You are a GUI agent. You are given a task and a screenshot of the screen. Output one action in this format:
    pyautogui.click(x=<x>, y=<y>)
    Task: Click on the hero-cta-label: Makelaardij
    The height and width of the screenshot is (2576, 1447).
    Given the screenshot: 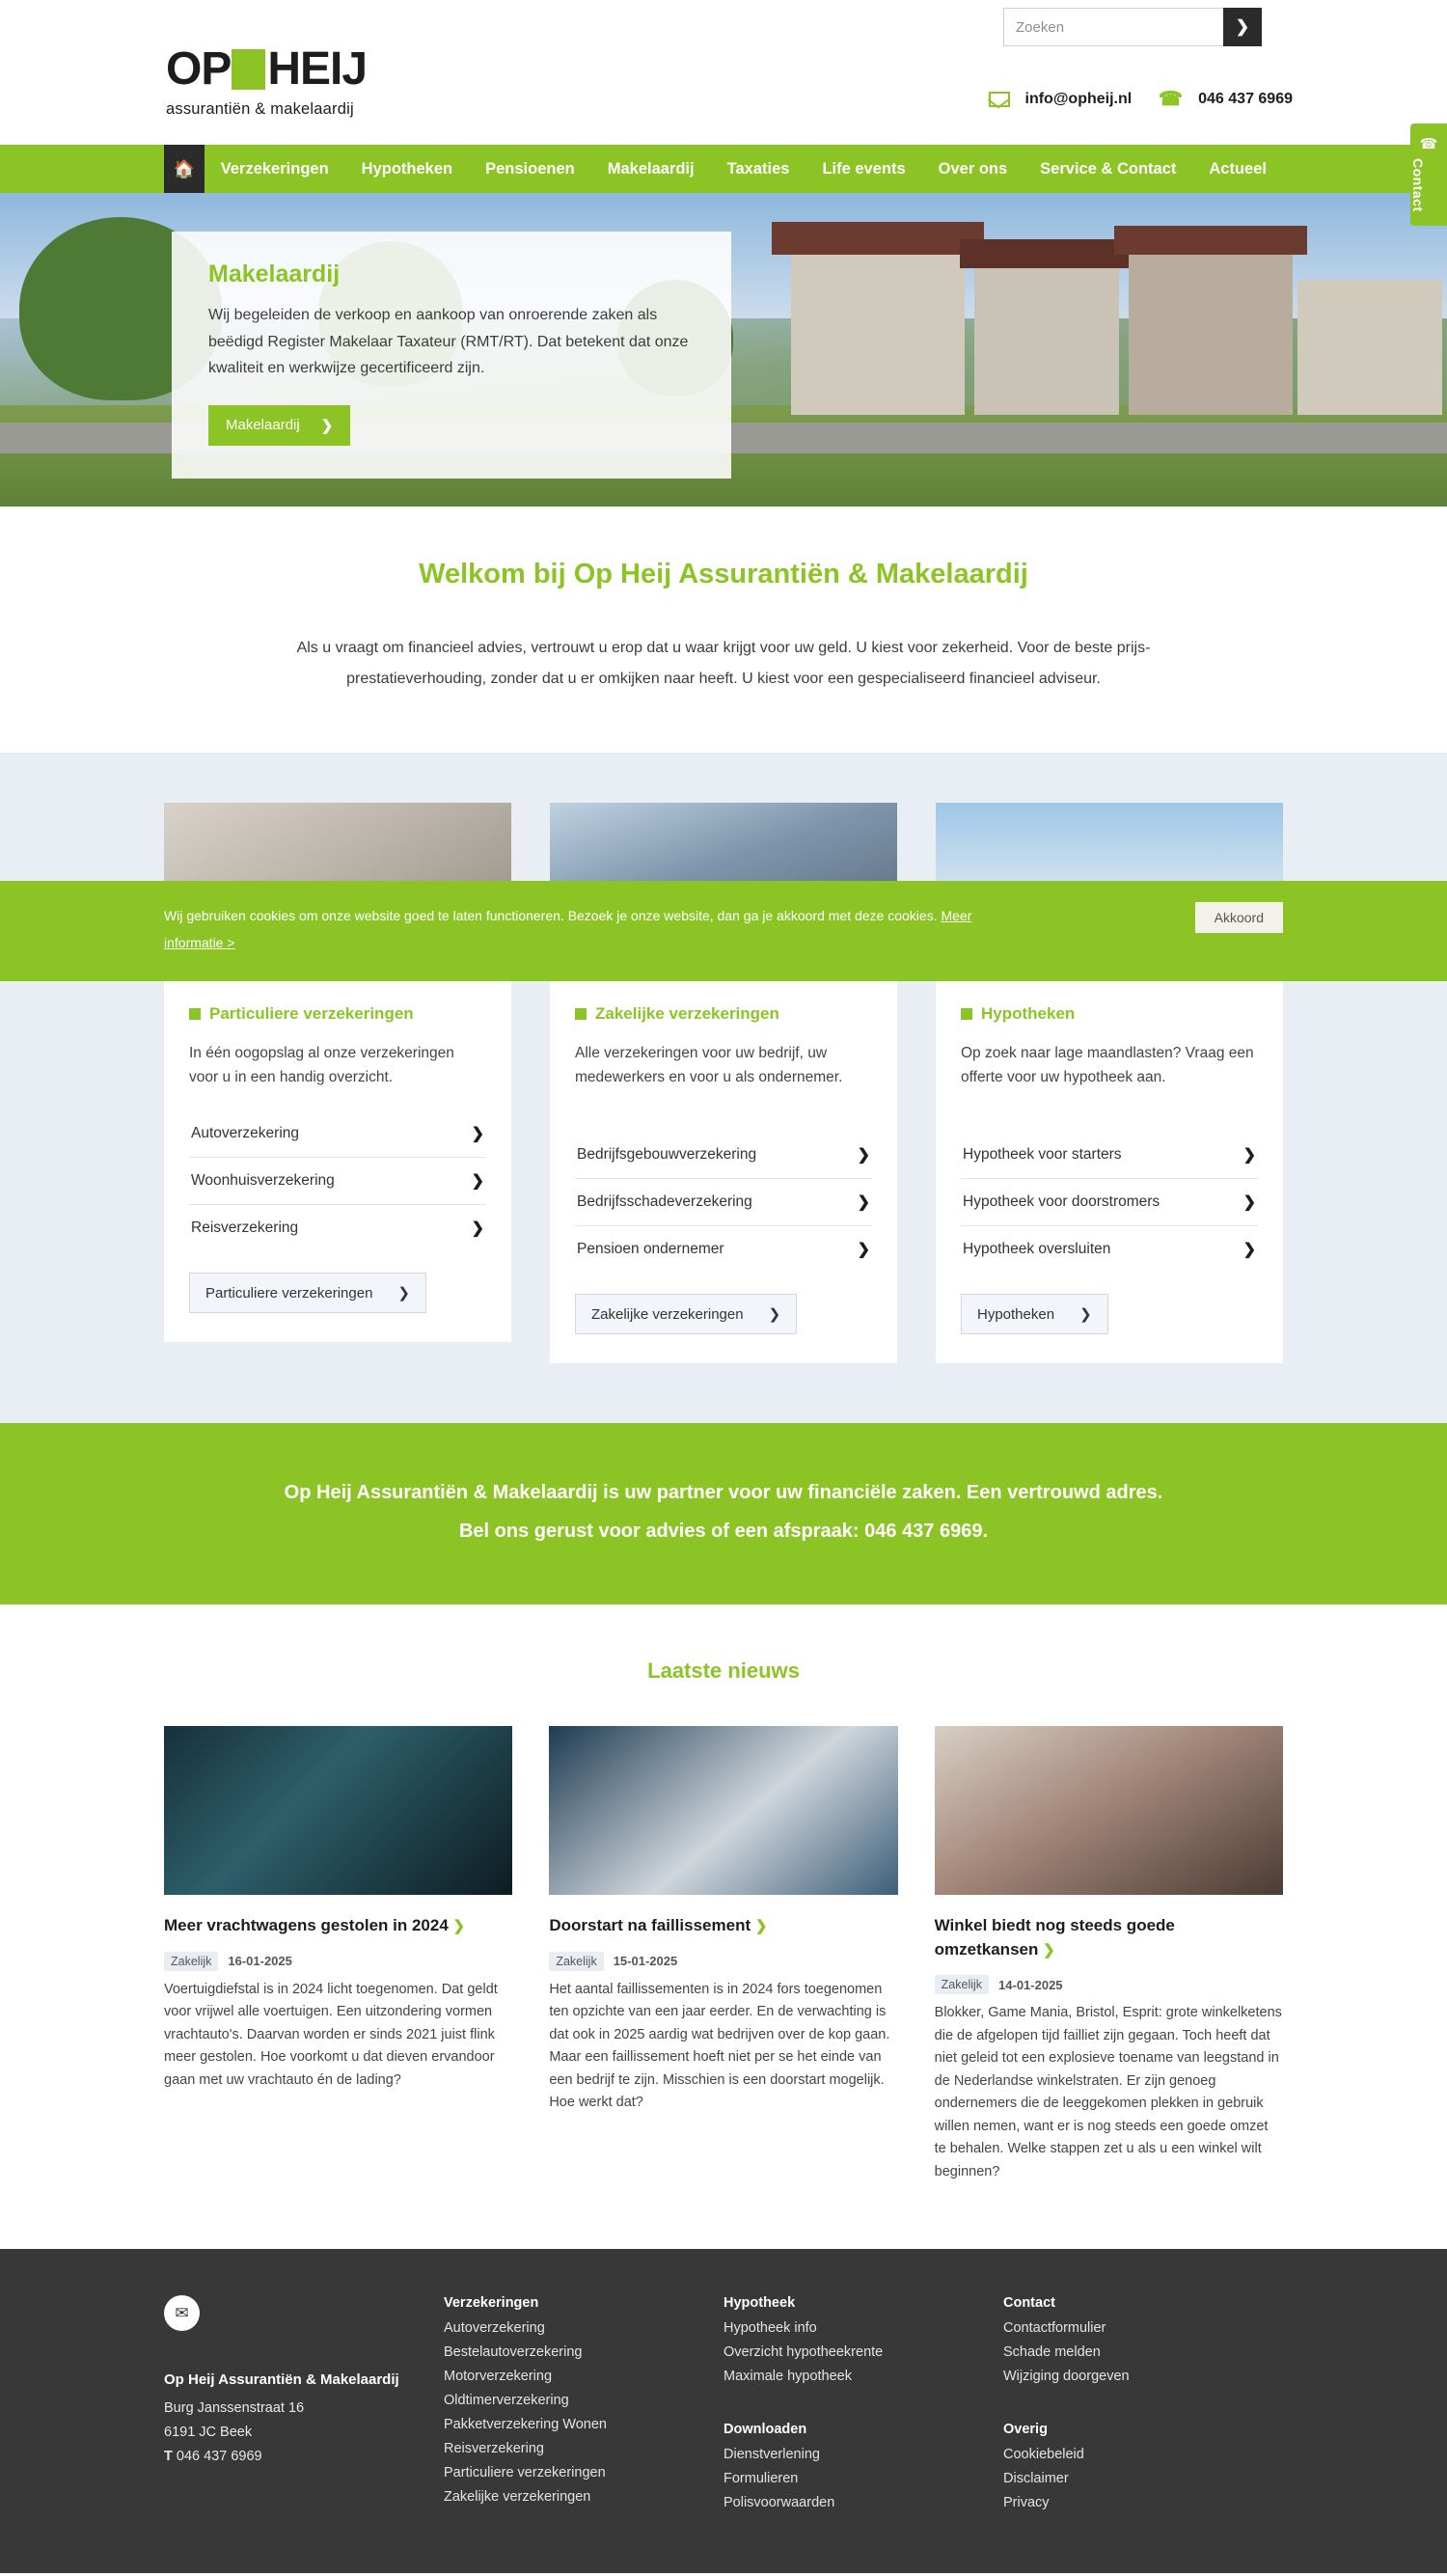 What is the action you would take?
    pyautogui.click(x=263, y=425)
    